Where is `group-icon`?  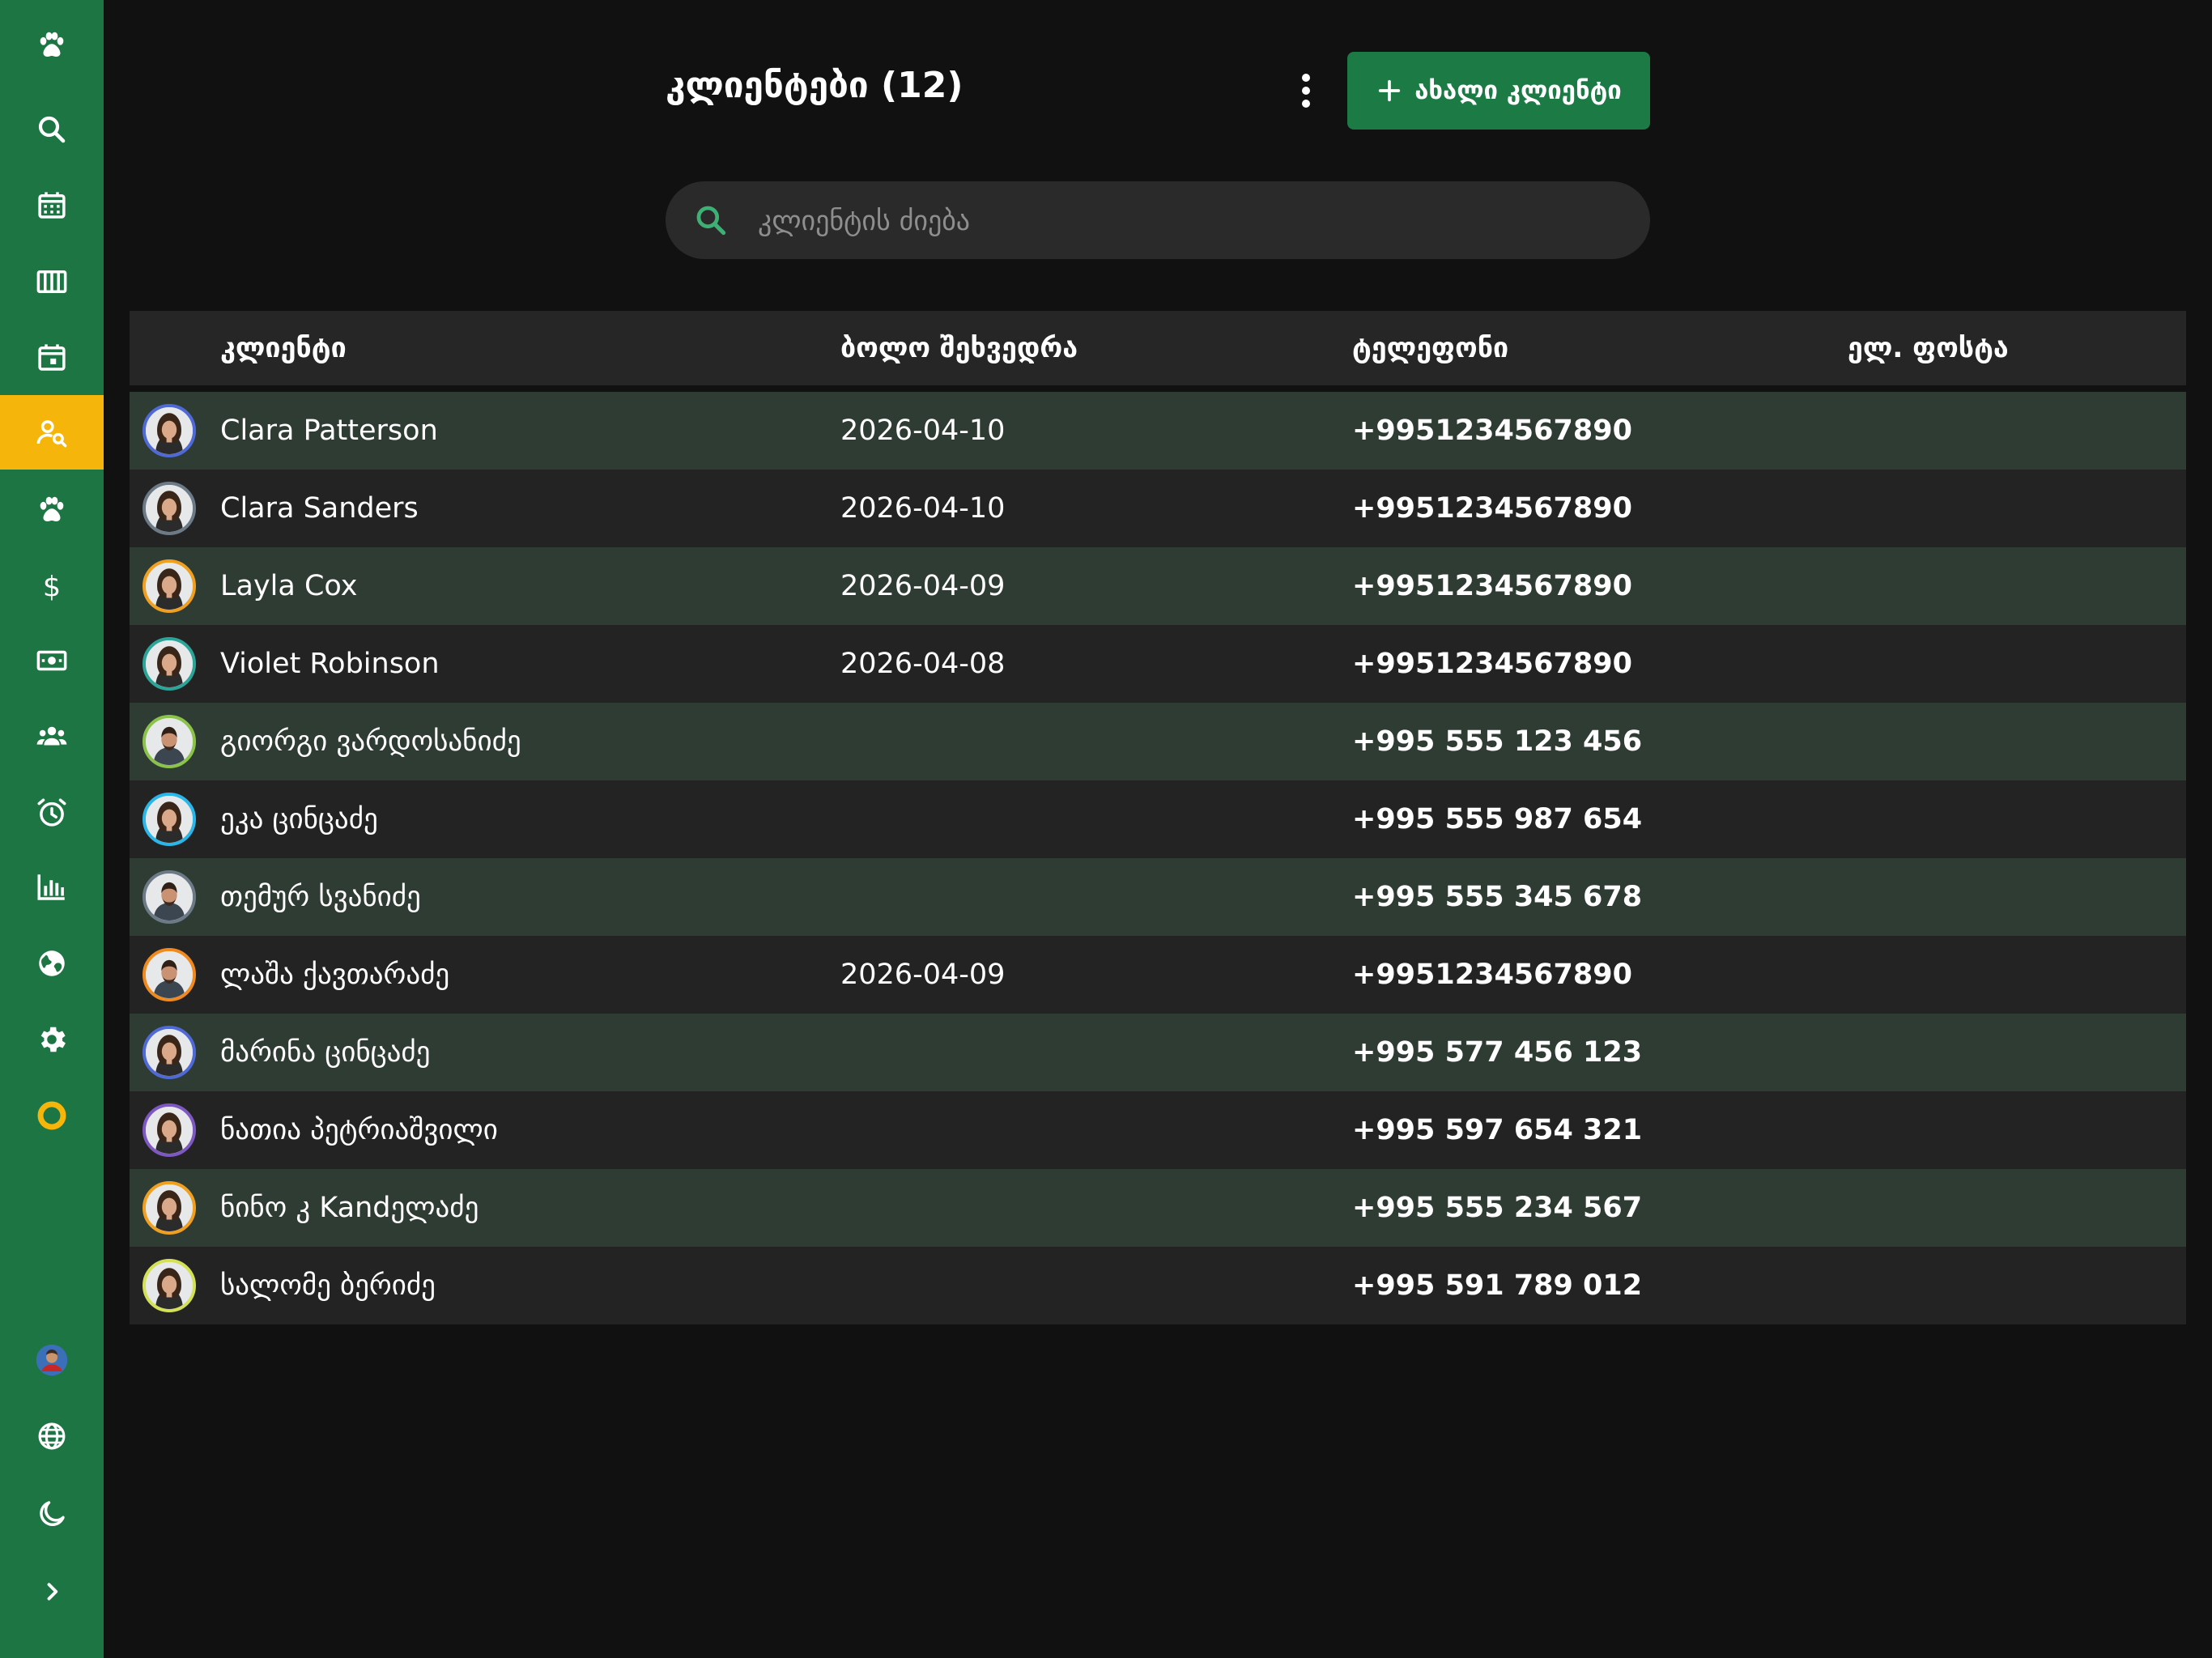
group-icon is located at coordinates (52, 736).